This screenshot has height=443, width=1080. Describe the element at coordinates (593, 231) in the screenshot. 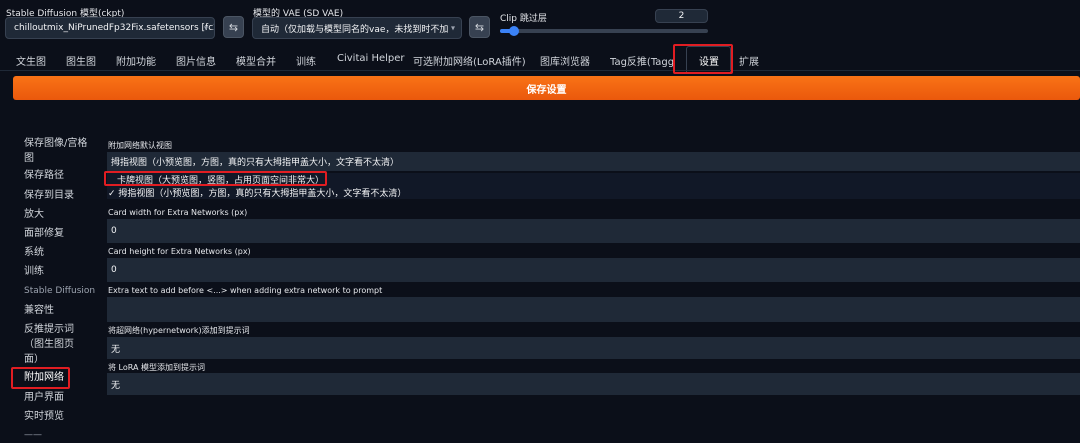

I see `card-width-input: 0` at that location.